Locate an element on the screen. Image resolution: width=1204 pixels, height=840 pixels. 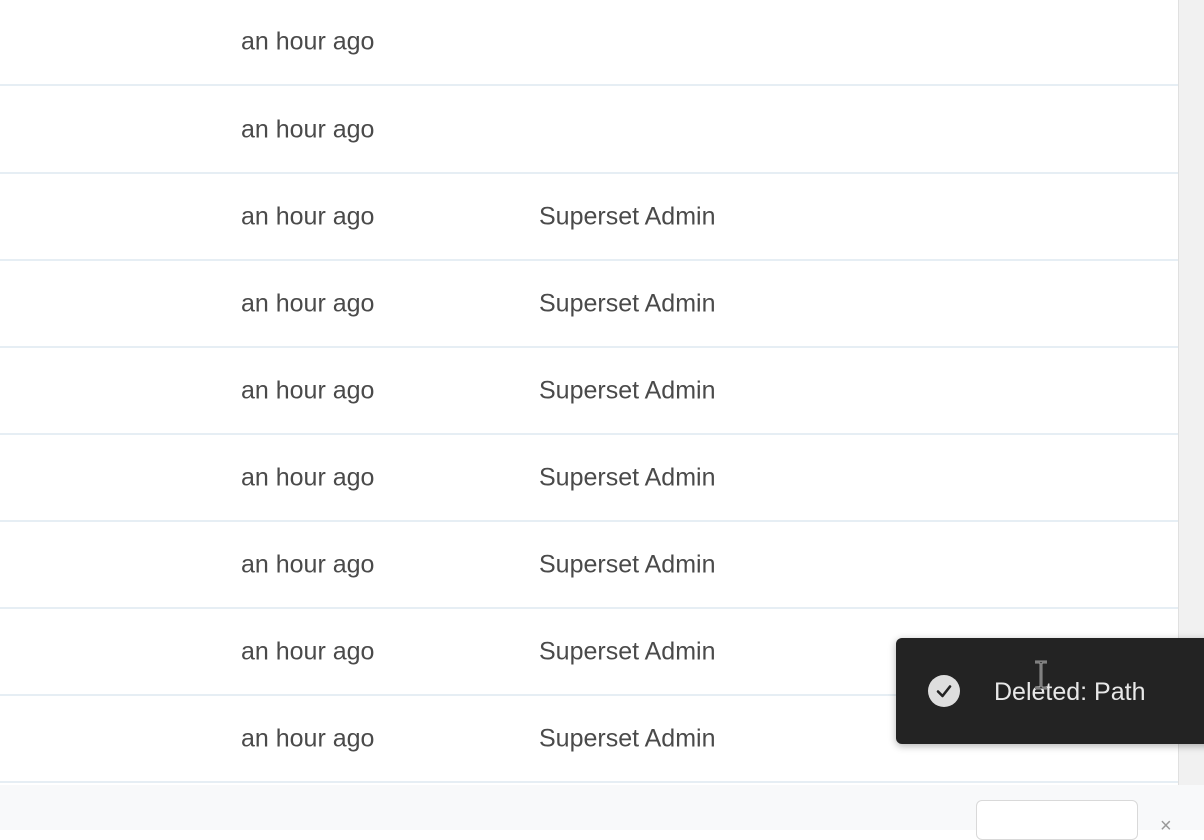
toast-notification: Deleted: Path is located at coordinates (1050, 691).